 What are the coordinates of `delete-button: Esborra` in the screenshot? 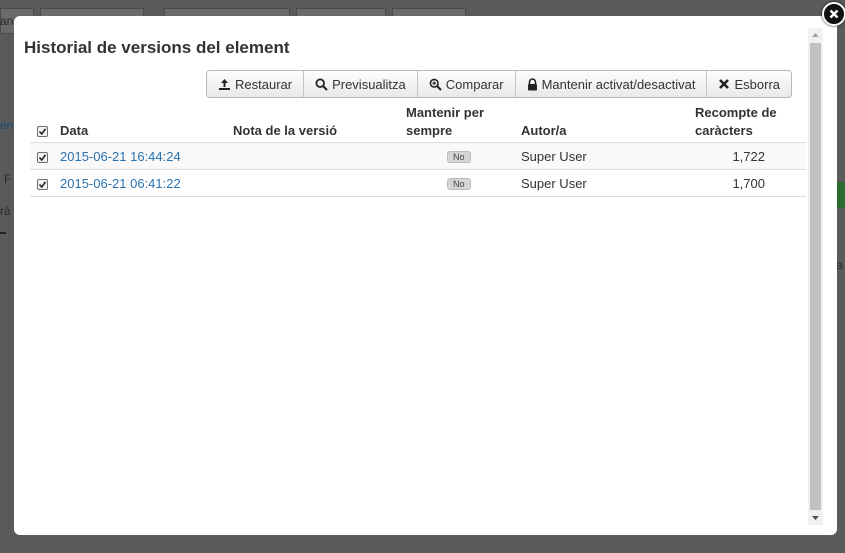 It's located at (749, 84).